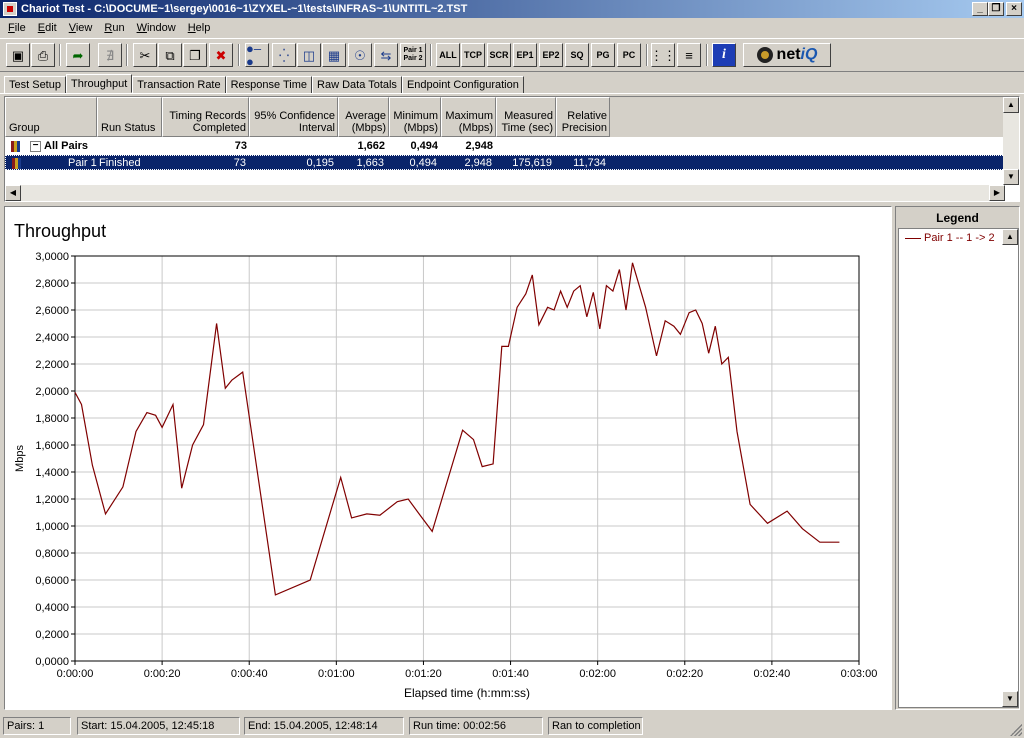  Describe the element at coordinates (294, 122) in the screenshot. I see `col-header-confidence-label: 95% Confidence Interval` at that location.